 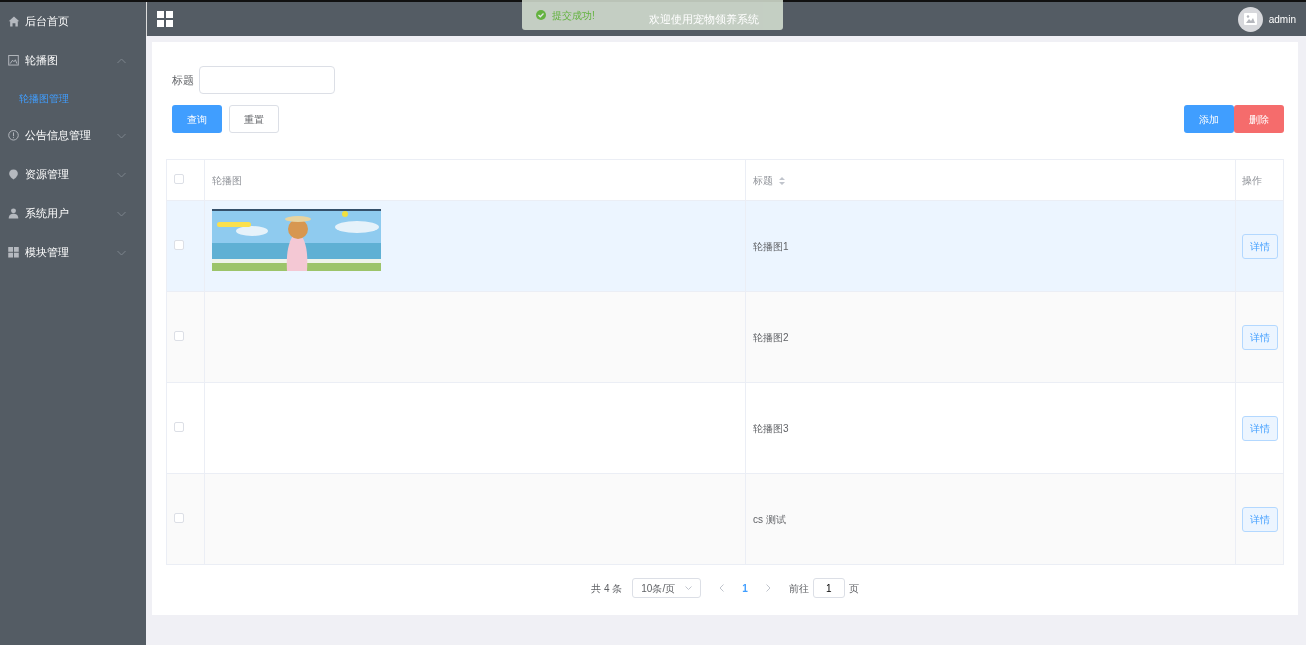 I want to click on delete-button: 删除, so click(x=1259, y=119).